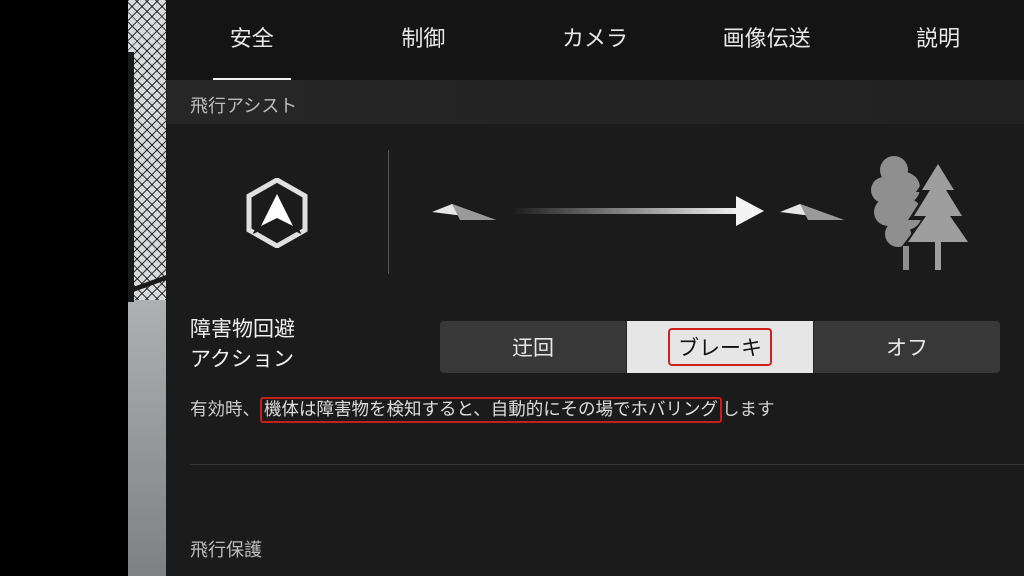 This screenshot has height=576, width=1024. I want to click on obstacle-action-label-line1: 障害物回避, so click(242, 329).